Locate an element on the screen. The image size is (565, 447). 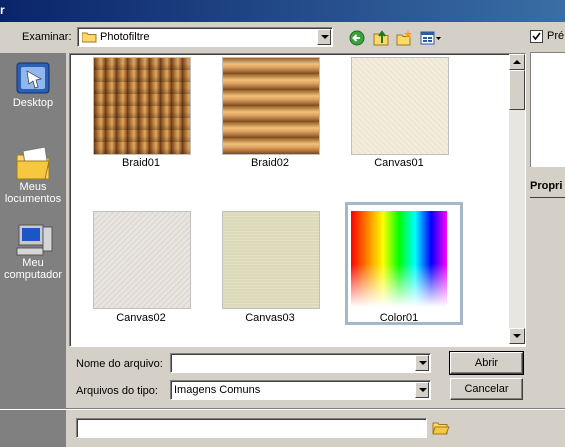
file-thumbnail-color01 is located at coordinates (399, 259).